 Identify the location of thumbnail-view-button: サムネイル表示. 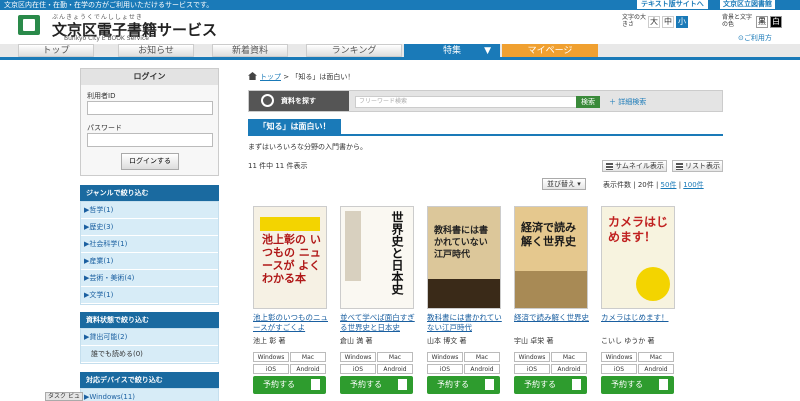
(634, 166).